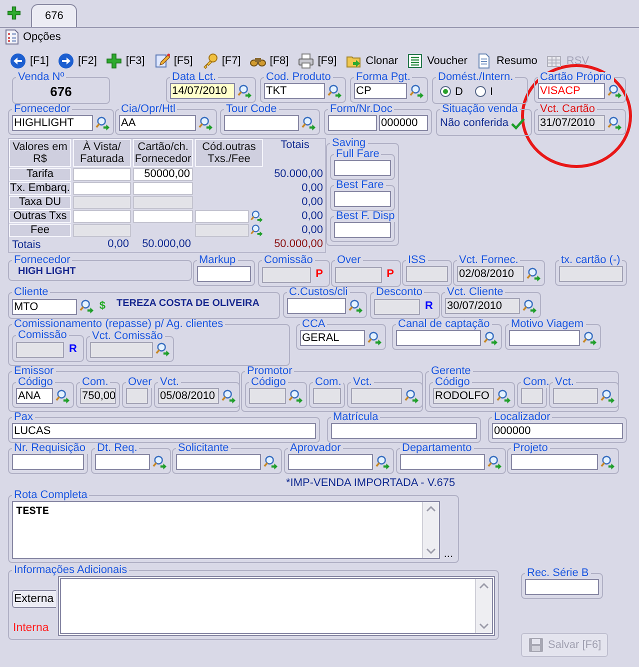 The width and height of the screenshot is (639, 667). What do you see at coordinates (34, 599) in the screenshot?
I see `side-tab: Externa` at bounding box center [34, 599].